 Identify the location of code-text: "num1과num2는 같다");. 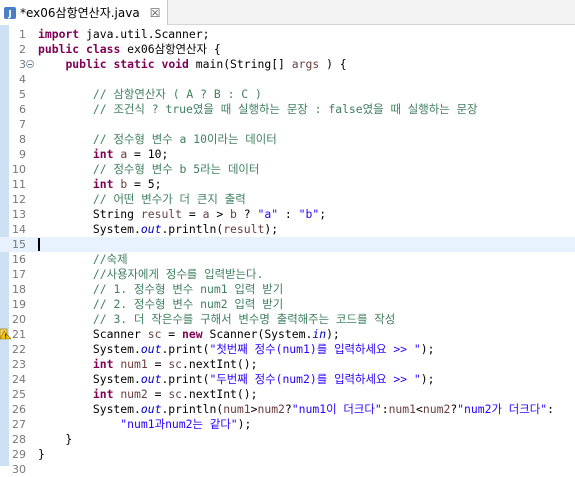
(186, 424).